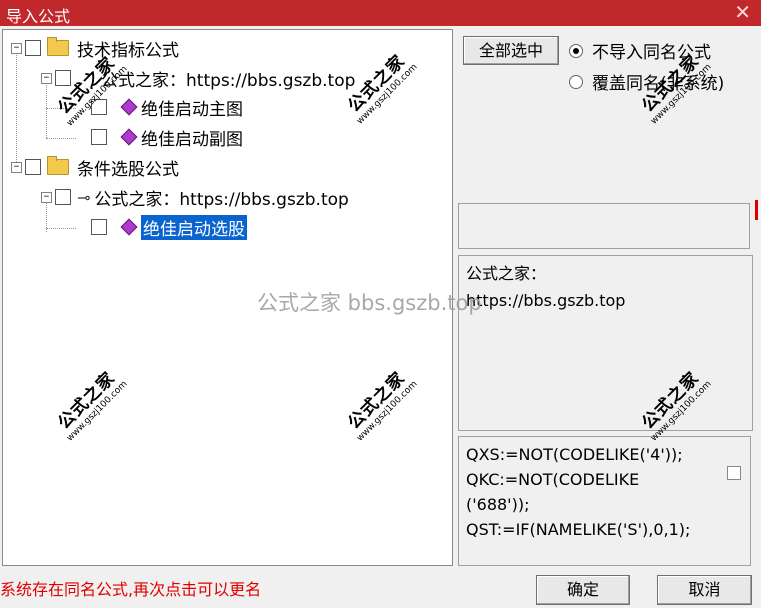  I want to click on radio-checked-icon, so click(576, 50).